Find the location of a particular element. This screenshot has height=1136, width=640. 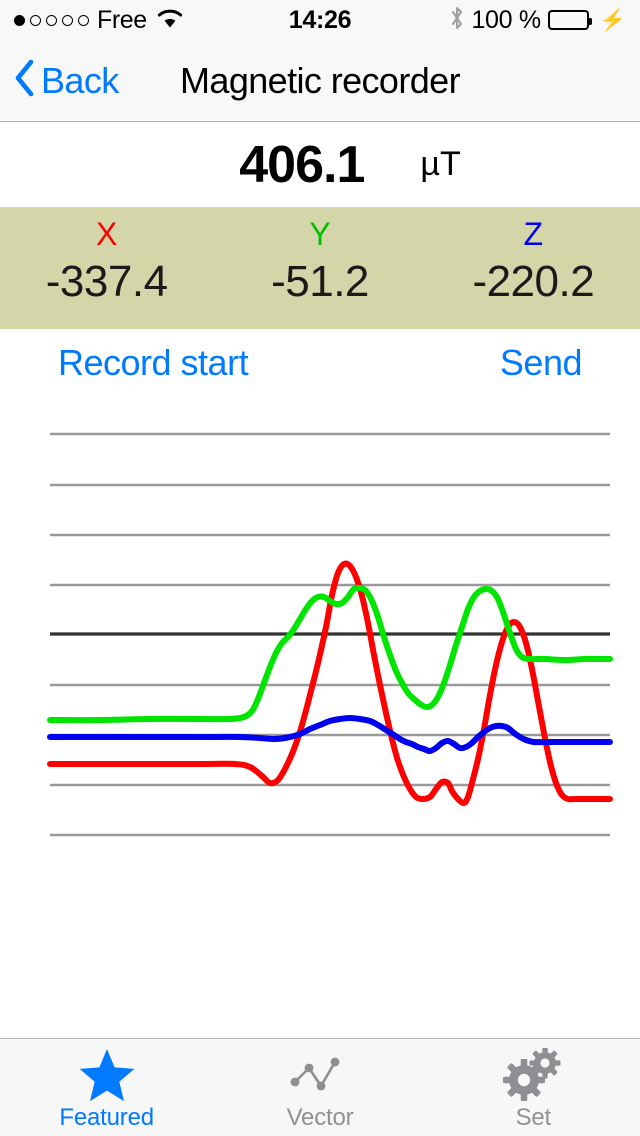

status-bar-left: Free is located at coordinates (99, 20).